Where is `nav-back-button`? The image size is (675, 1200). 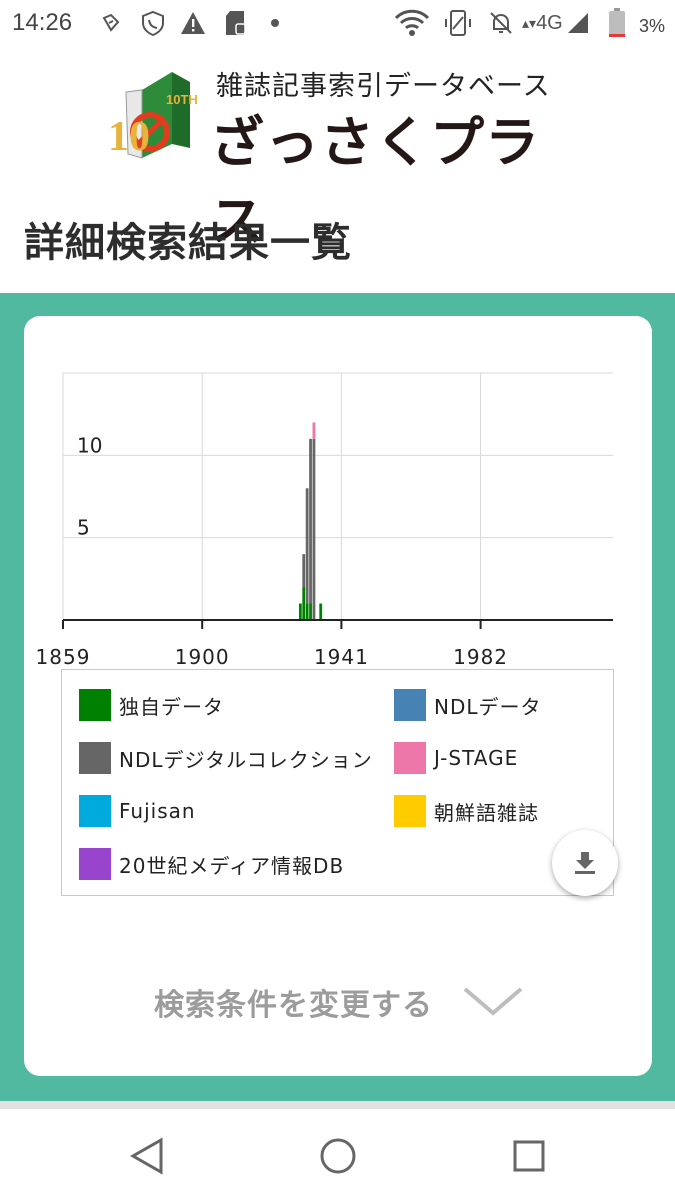 nav-back-button is located at coordinates (147, 1156).